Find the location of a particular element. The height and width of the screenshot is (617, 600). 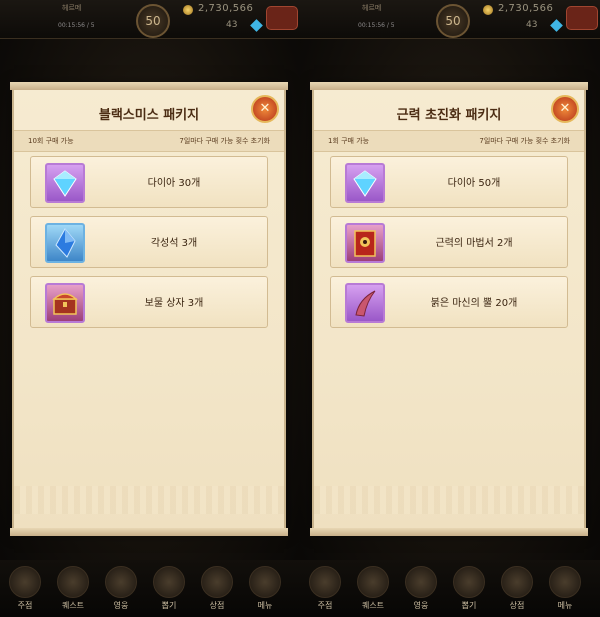

spellbook-icon is located at coordinates (365, 243).